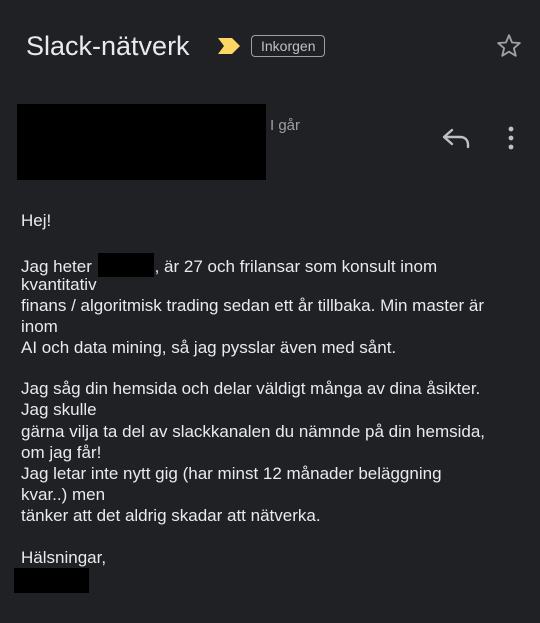 The height and width of the screenshot is (623, 540). I want to click on body-line: kvantitativ, so click(59, 284).